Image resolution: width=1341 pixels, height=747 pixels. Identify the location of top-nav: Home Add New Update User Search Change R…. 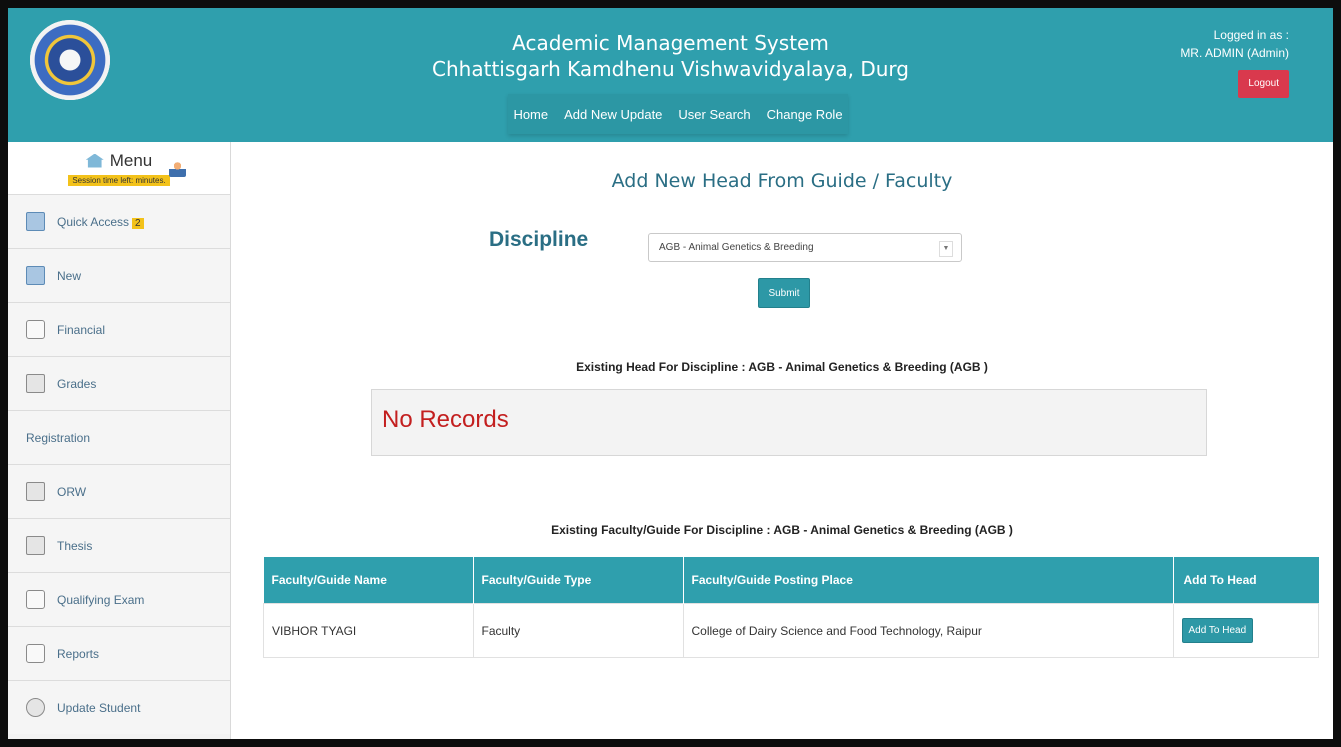
(678, 114).